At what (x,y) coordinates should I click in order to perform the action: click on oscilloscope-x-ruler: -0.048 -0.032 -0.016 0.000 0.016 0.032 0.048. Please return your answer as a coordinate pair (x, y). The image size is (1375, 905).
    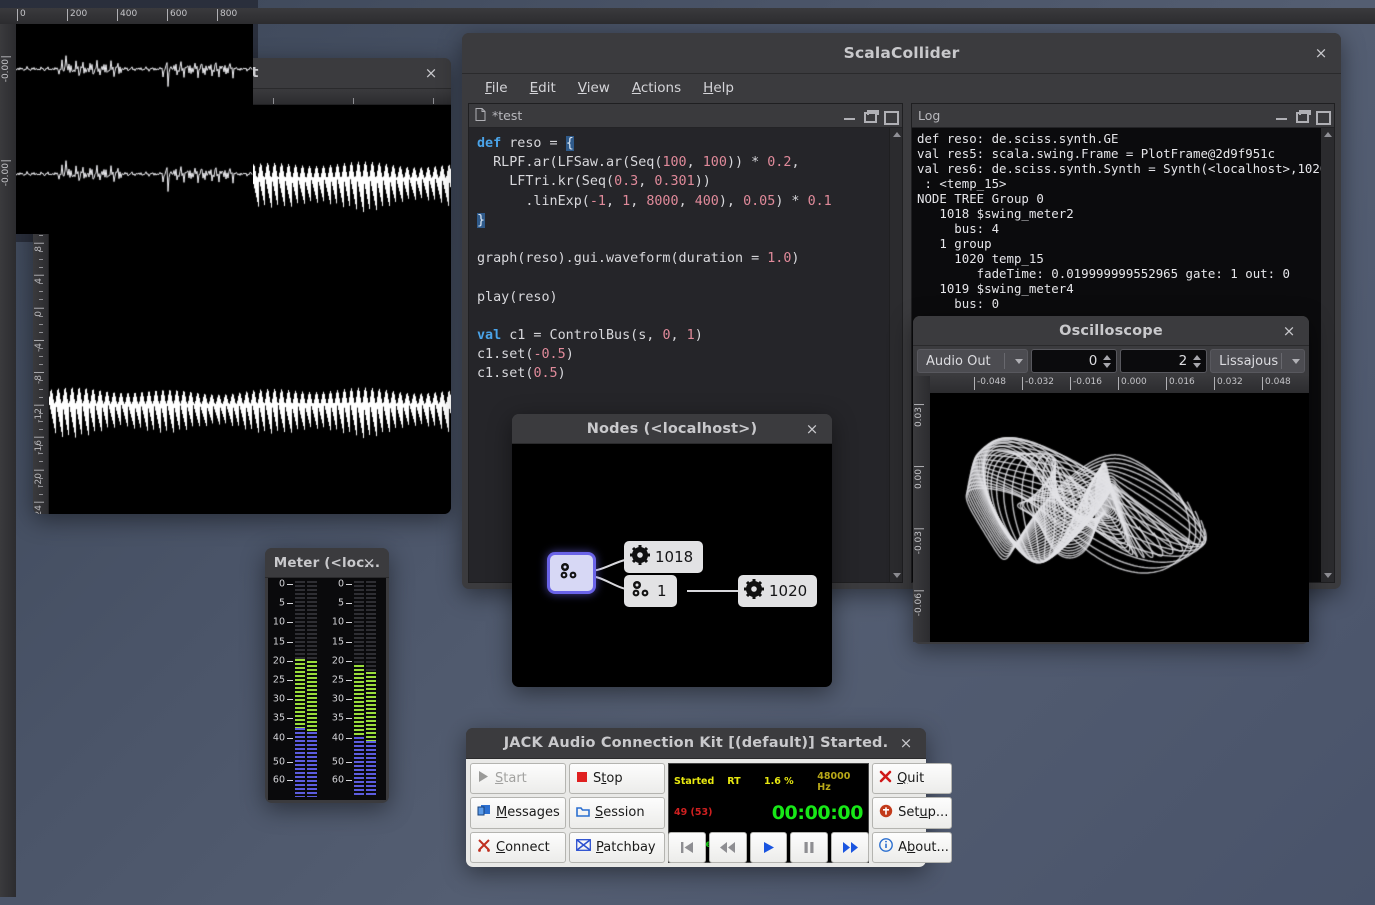
    Looking at the image, I should click on (1119, 384).